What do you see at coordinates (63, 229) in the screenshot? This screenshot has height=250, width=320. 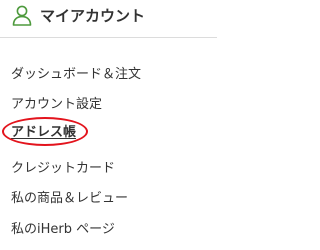 I see `menu-item-my-iherb-page: 私のiHerb ページ` at bounding box center [63, 229].